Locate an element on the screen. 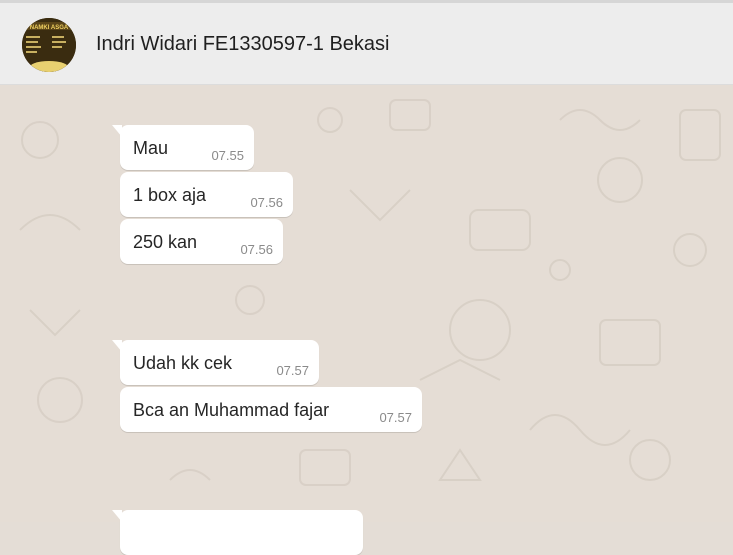 The width and height of the screenshot is (733, 555). message-bubble: Mau 07.55 is located at coordinates (183, 147).